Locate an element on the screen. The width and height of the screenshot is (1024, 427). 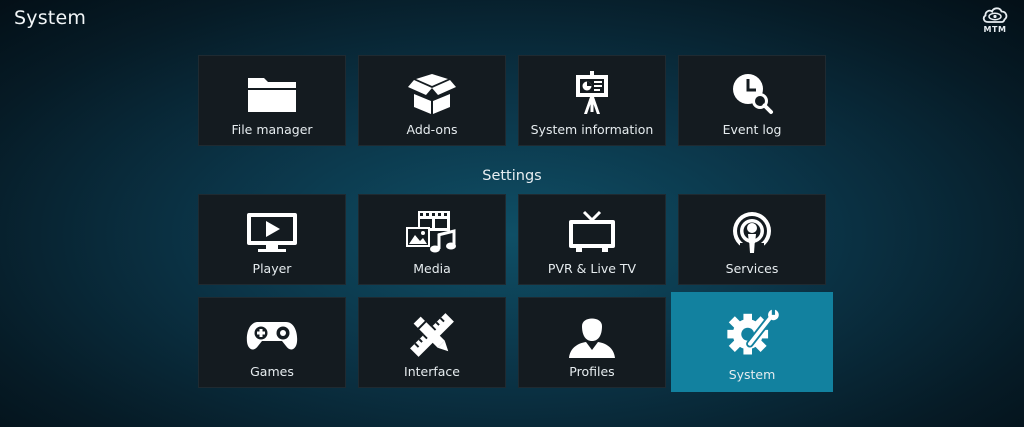
settings-heading: Settings is located at coordinates (512, 176).